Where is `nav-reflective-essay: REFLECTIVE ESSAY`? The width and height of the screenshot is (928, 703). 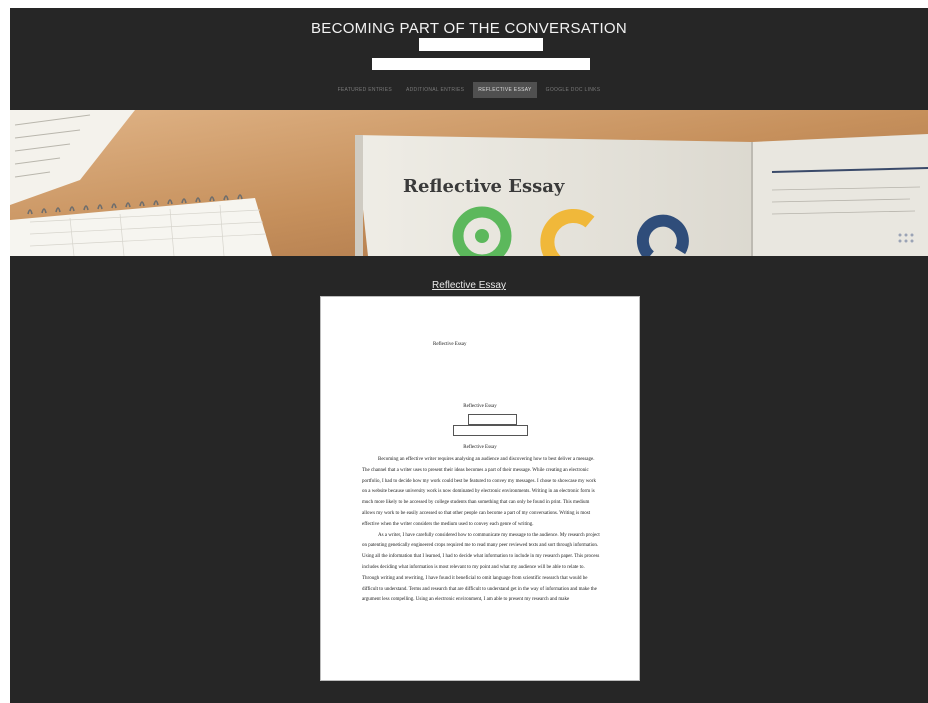
nav-reflective-essay: REFLECTIVE ESSAY is located at coordinates (505, 90).